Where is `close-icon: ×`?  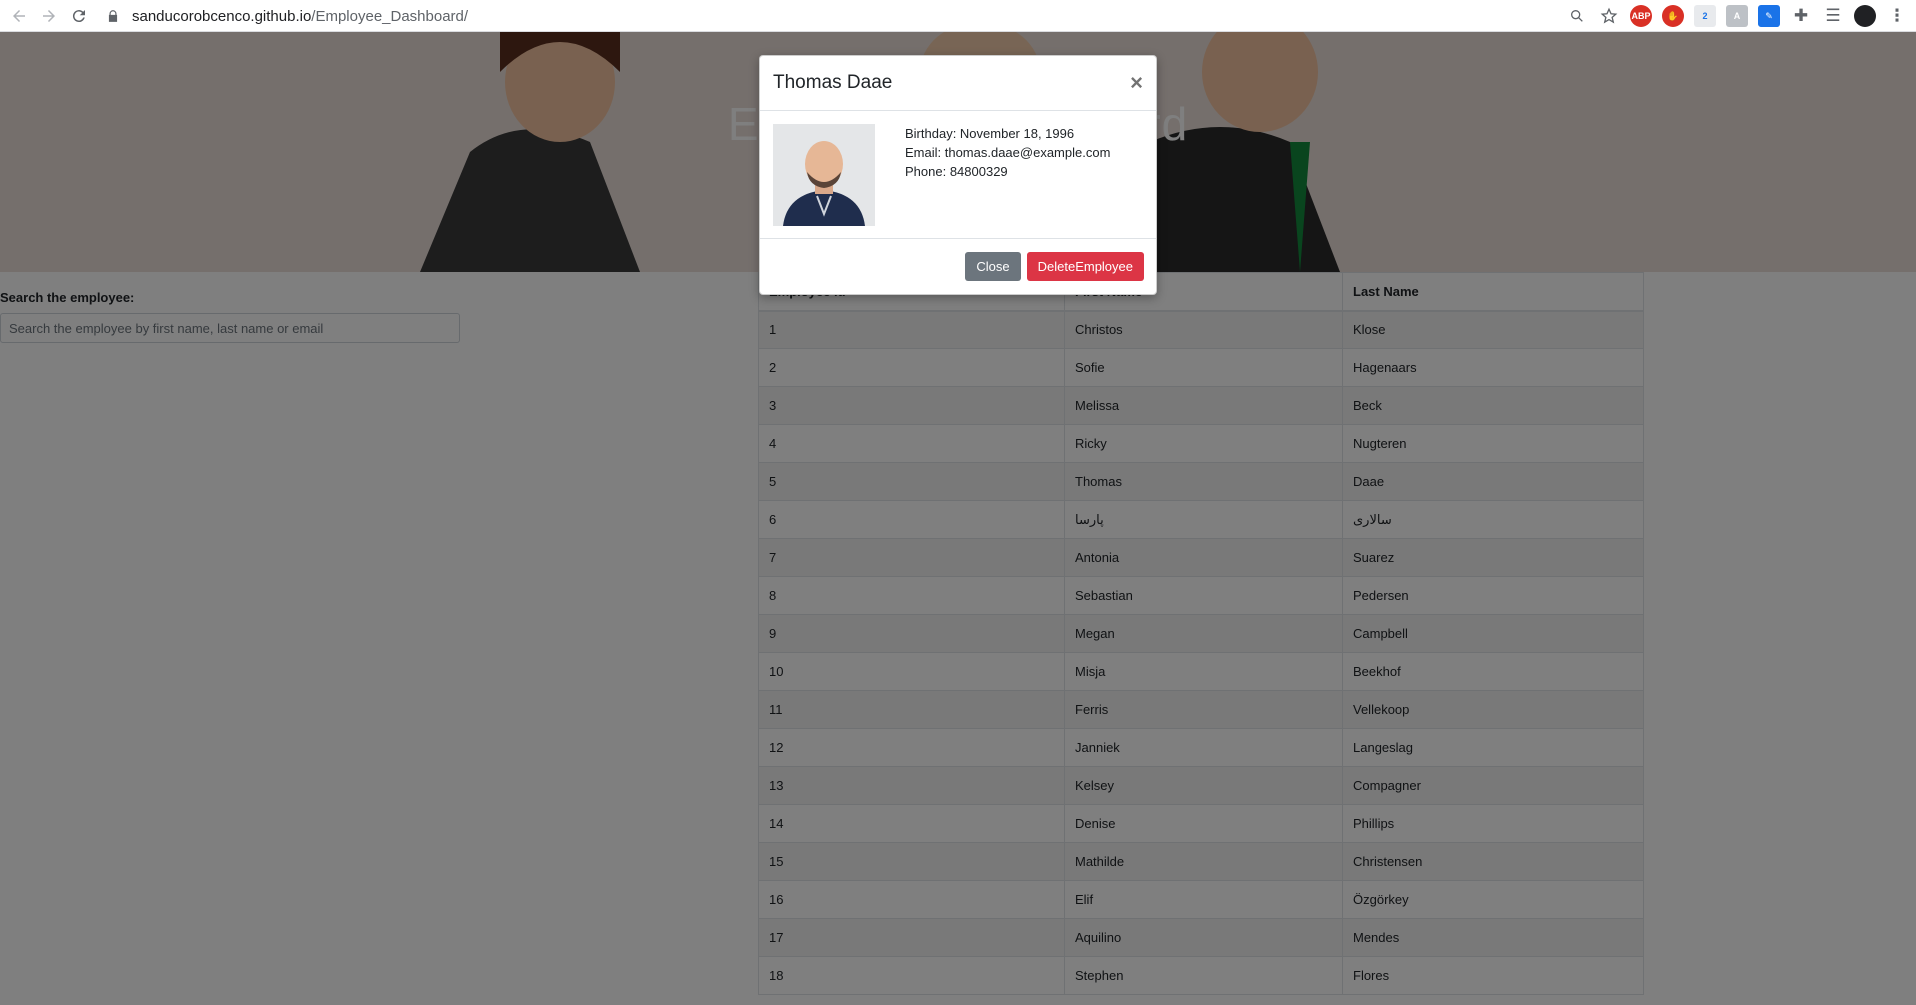 close-icon: × is located at coordinates (1136, 83).